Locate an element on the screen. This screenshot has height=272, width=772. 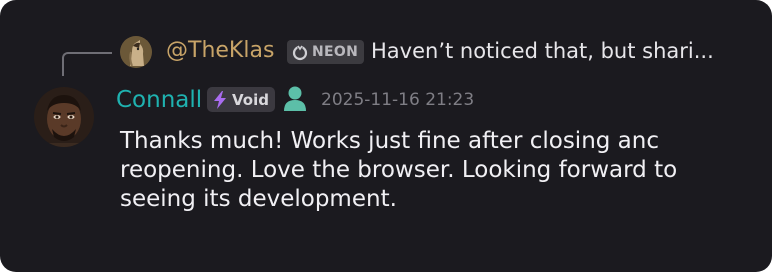
author-avatar-image is located at coordinates (64, 117).